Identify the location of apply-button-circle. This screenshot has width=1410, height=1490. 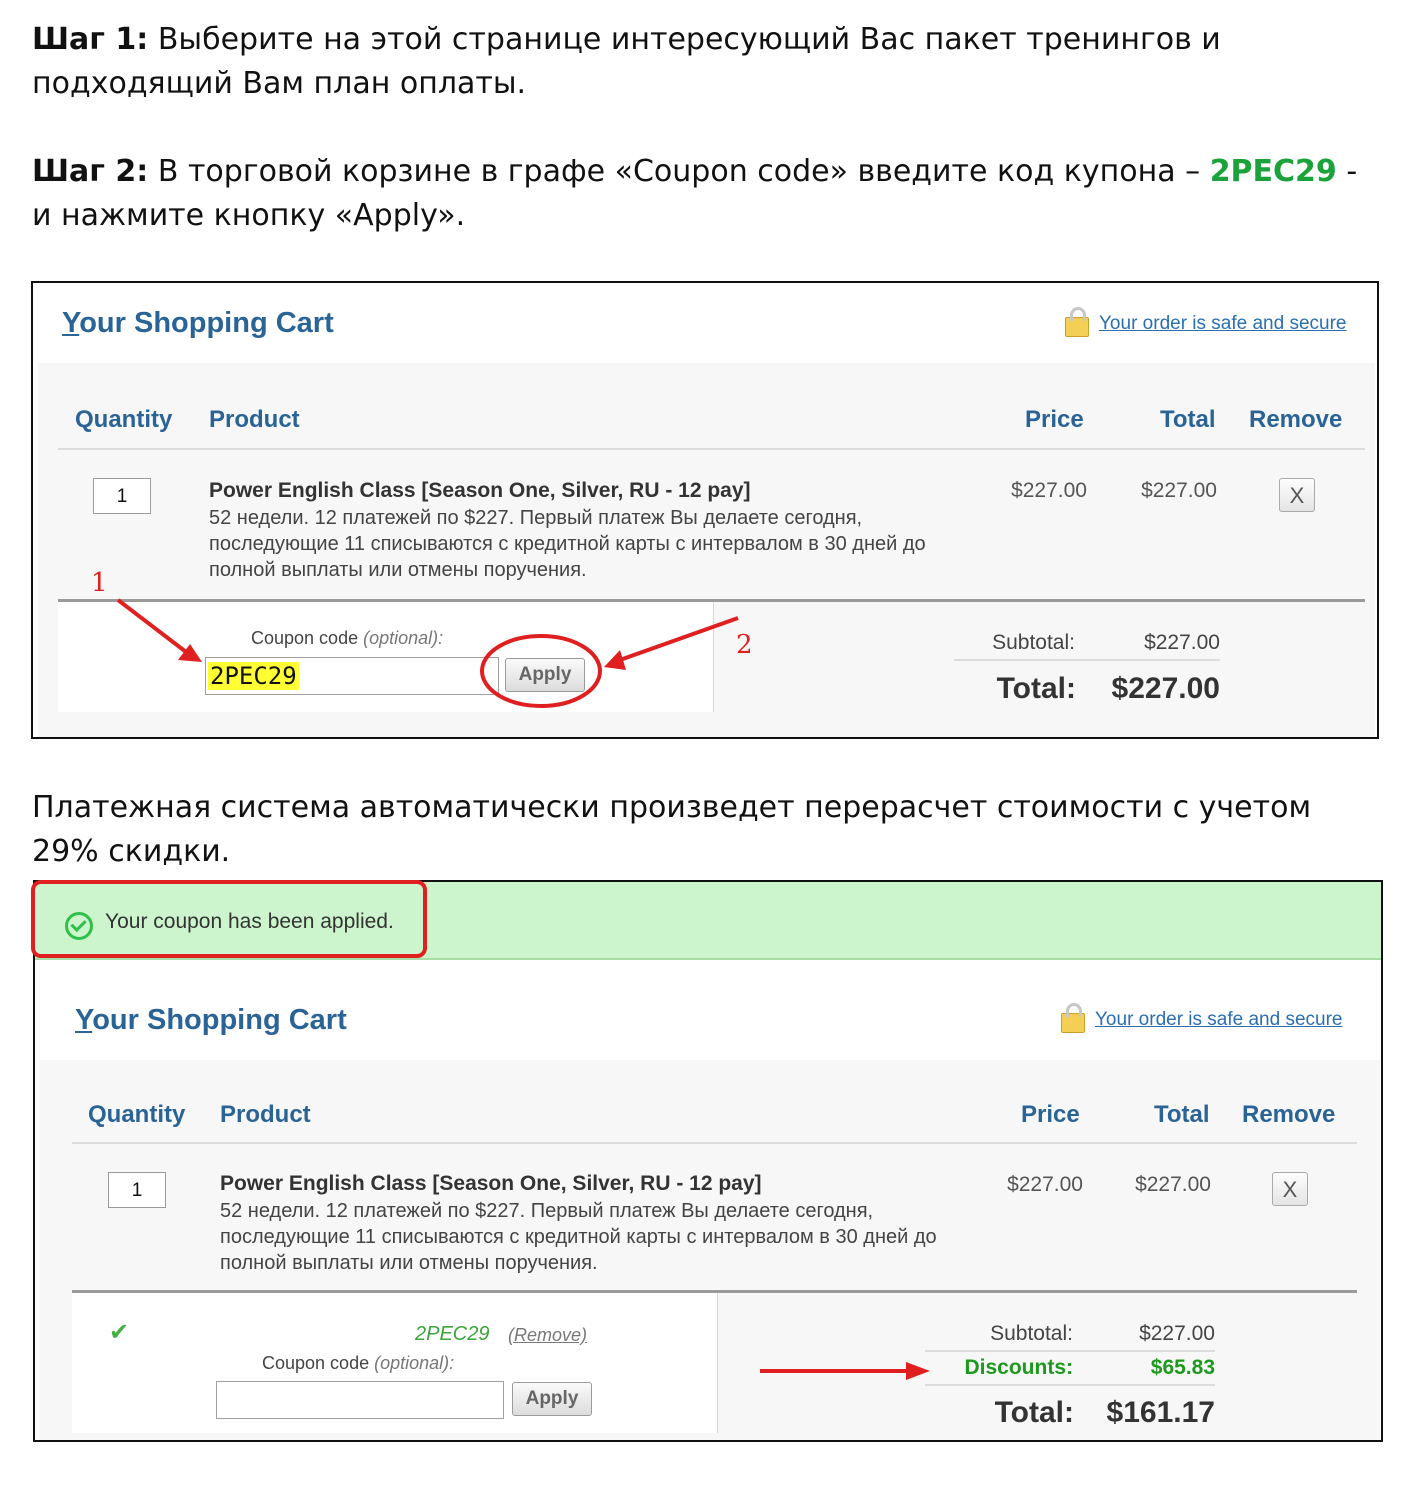
(541, 671).